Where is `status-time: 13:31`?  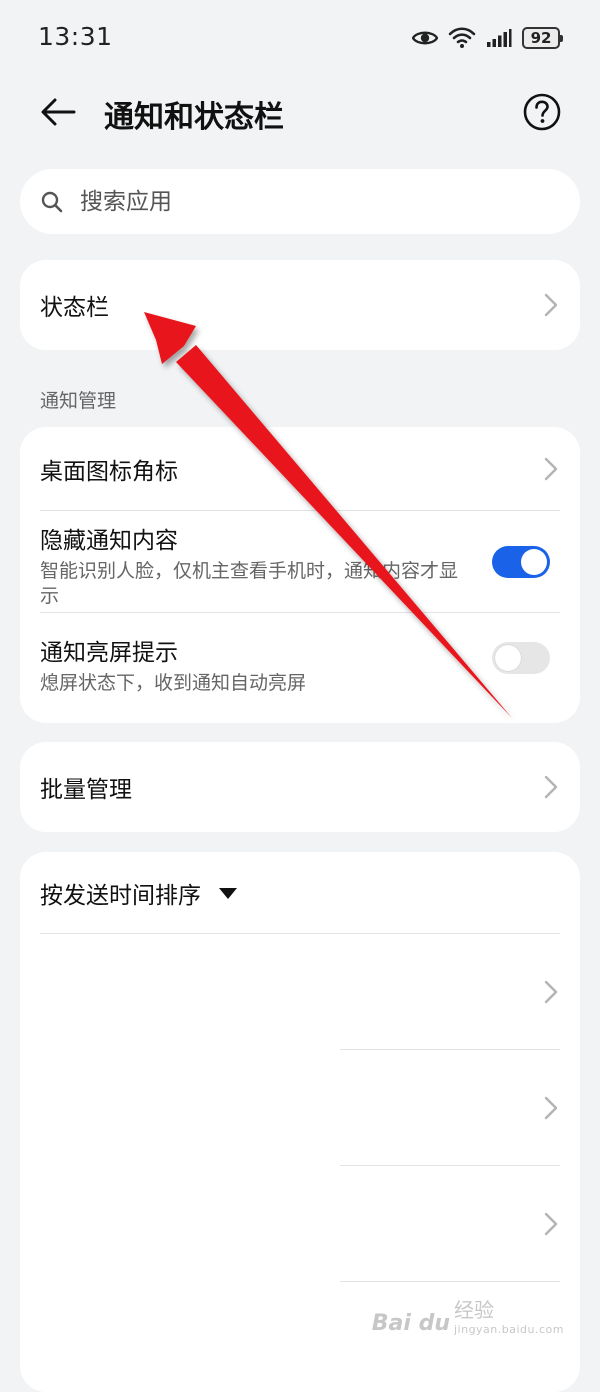
status-time: 13:31 is located at coordinates (75, 36).